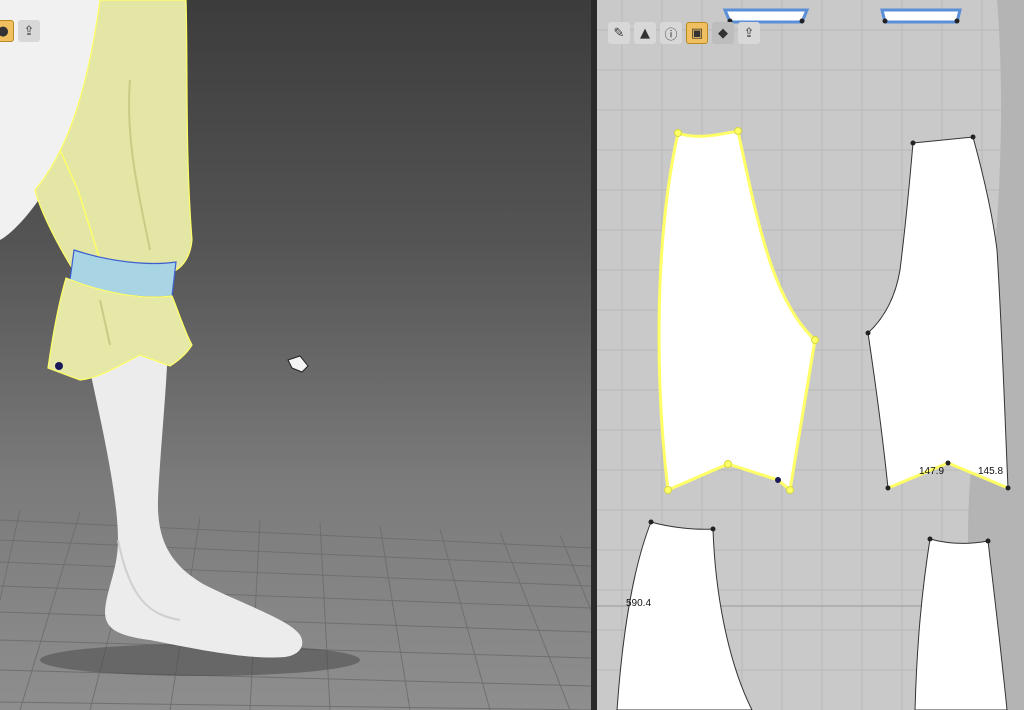  What do you see at coordinates (723, 33) in the screenshot?
I see `sewing-icon: ◆` at bounding box center [723, 33].